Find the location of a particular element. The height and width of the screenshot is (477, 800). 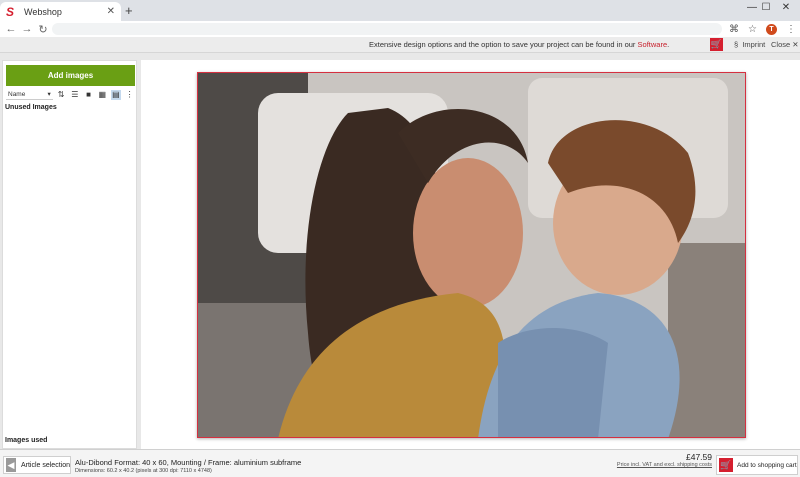

star-icon: ☆ is located at coordinates (752, 29).